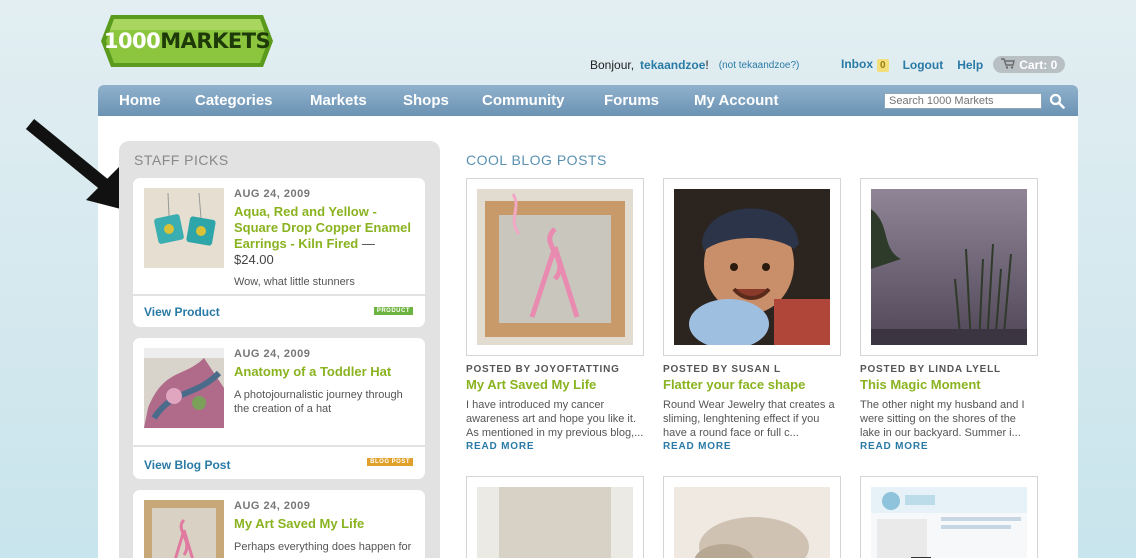 The width and height of the screenshot is (1136, 558). I want to click on pick-title: My Art Saved My Life, so click(324, 524).